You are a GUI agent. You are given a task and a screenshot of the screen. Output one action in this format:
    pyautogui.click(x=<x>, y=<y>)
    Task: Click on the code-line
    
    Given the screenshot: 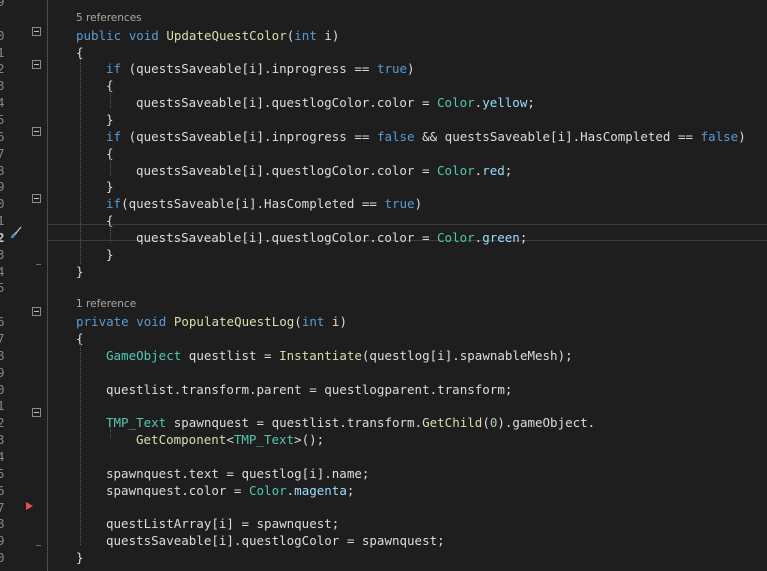 What is the action you would take?
    pyautogui.click(x=383, y=568)
    